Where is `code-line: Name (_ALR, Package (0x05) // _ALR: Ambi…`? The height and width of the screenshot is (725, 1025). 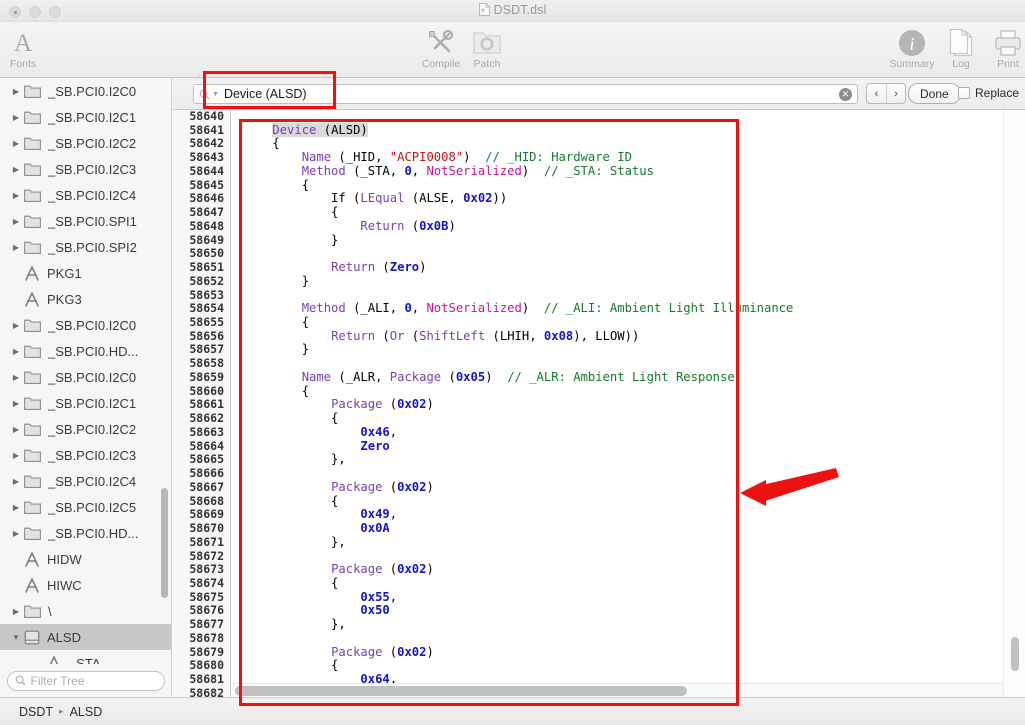 code-line: Name (_ALR, Package (0x05) // _ALR: Ambi… is located at coordinates (617, 377).